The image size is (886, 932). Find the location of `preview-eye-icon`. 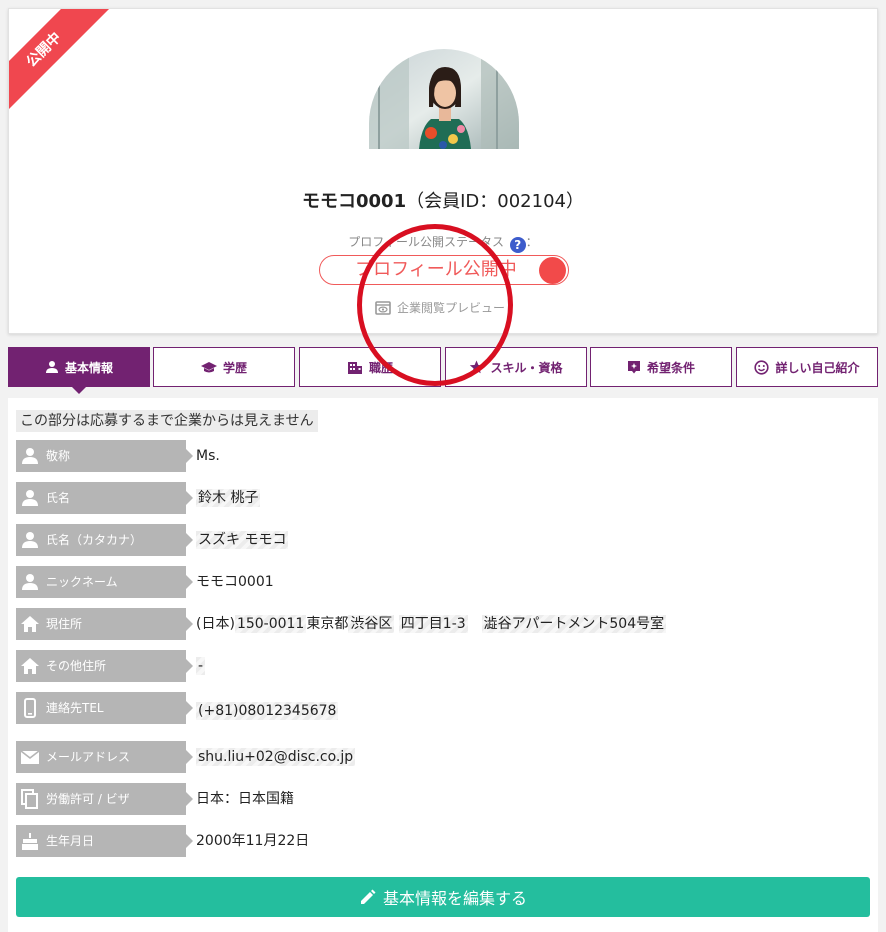

preview-eye-icon is located at coordinates (383, 309).